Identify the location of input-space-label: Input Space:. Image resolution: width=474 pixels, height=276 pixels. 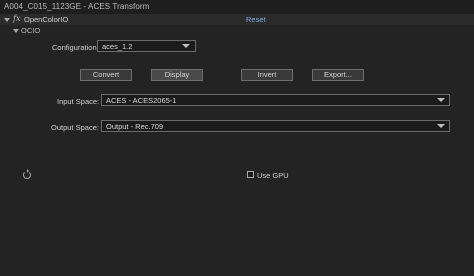
(78, 101).